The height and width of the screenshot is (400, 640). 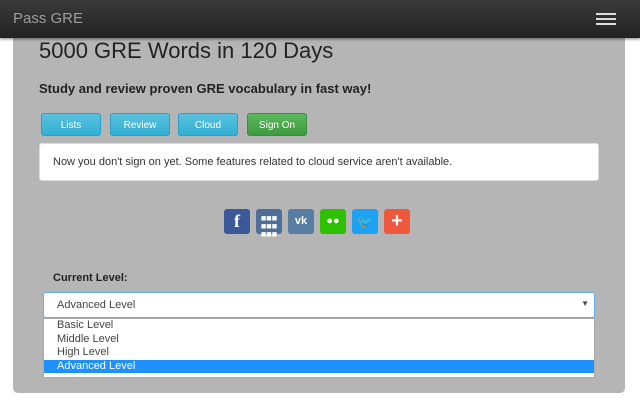 What do you see at coordinates (96, 305) in the screenshot?
I see `level-selected-value: Advanced Level` at bounding box center [96, 305].